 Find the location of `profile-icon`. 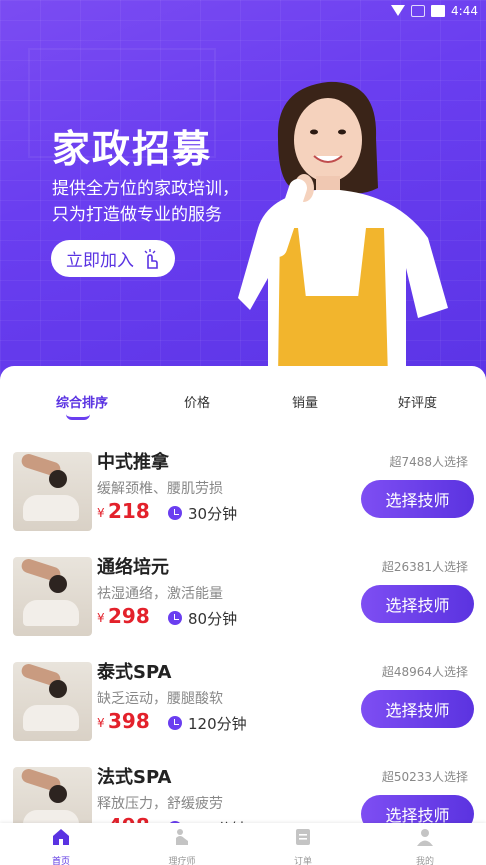

profile-icon is located at coordinates (425, 837).